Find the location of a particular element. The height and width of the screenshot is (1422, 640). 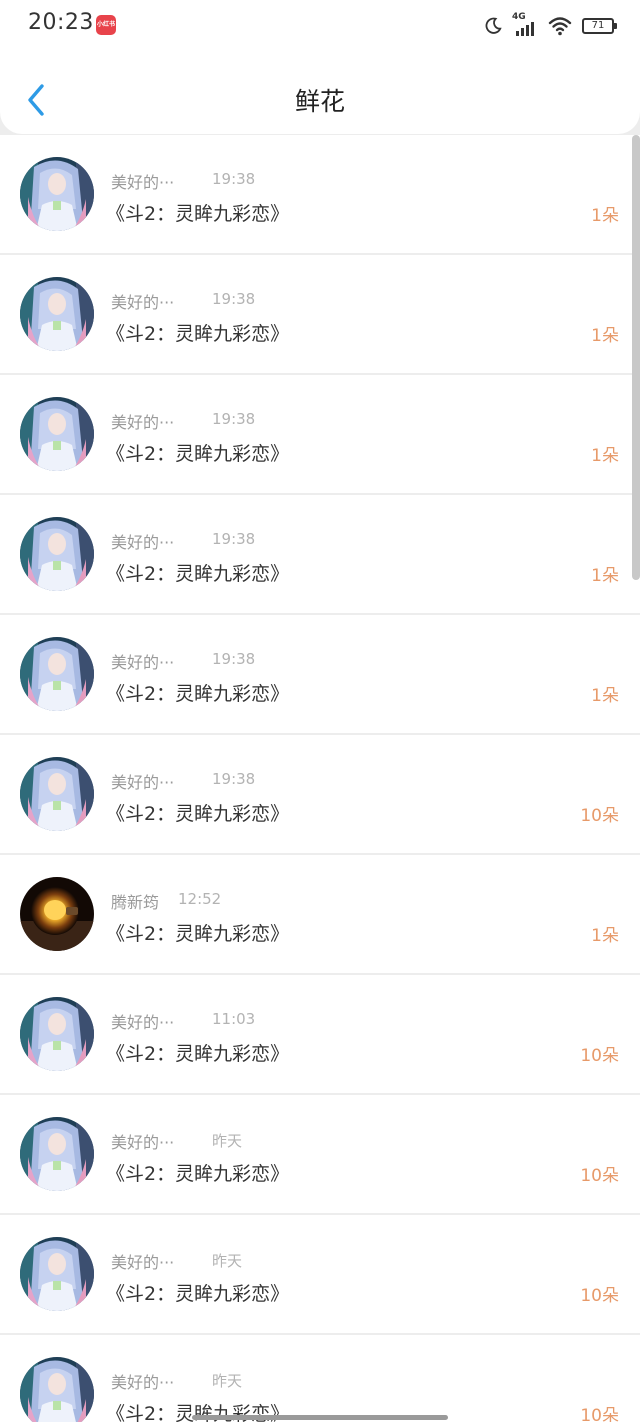

battery-level: 71 is located at coordinates (598, 25).